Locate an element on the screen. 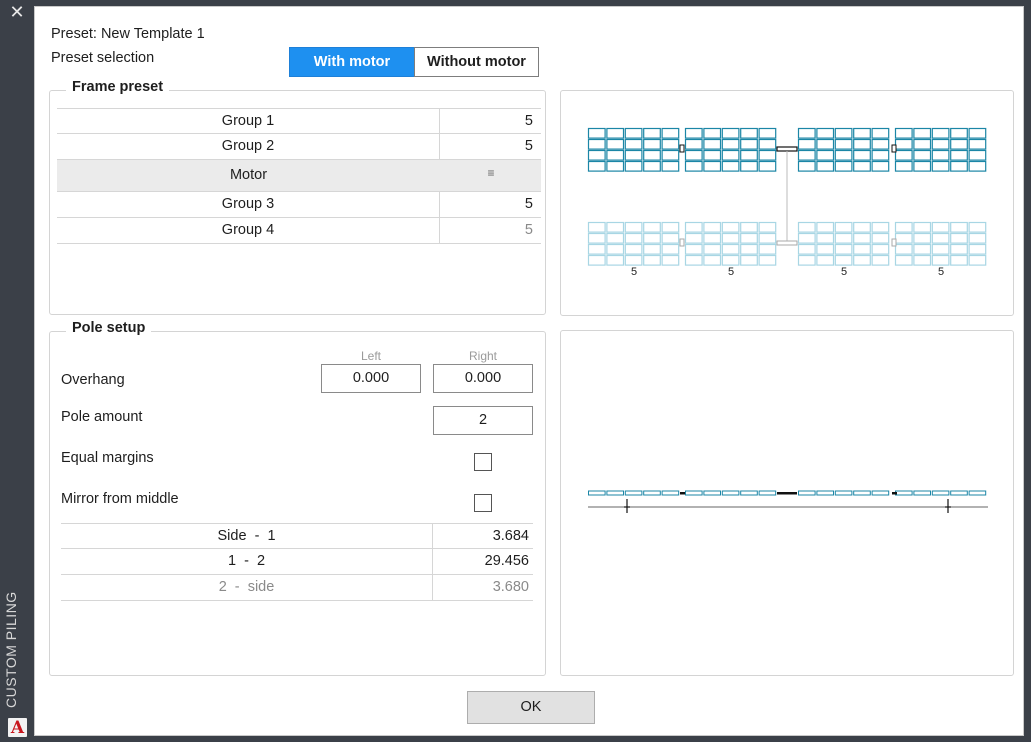 This screenshot has width=1031, height=742. overhang-label: Overhang is located at coordinates (93, 380).